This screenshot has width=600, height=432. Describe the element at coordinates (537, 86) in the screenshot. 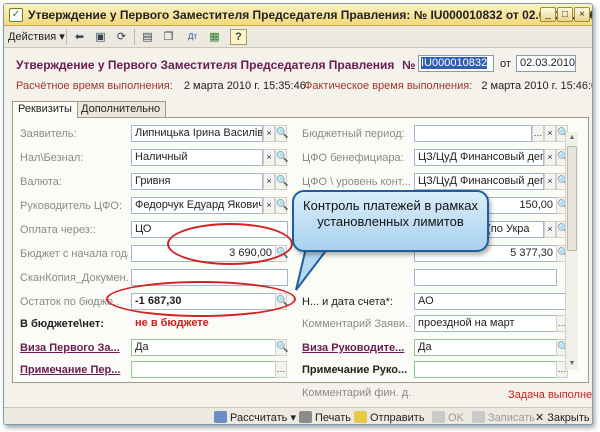

I see `actual-time-value: 2 марта 2010 г. 15:46:06` at that location.